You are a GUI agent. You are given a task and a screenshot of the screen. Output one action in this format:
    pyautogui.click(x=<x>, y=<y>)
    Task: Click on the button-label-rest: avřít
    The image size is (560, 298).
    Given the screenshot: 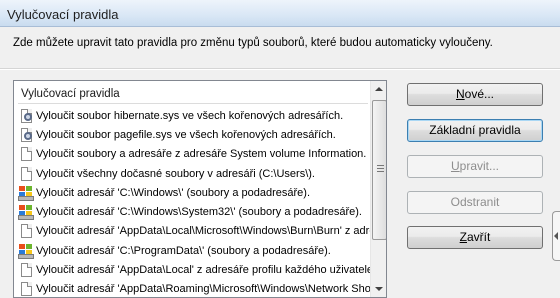 What is the action you would take?
    pyautogui.click(x=479, y=237)
    